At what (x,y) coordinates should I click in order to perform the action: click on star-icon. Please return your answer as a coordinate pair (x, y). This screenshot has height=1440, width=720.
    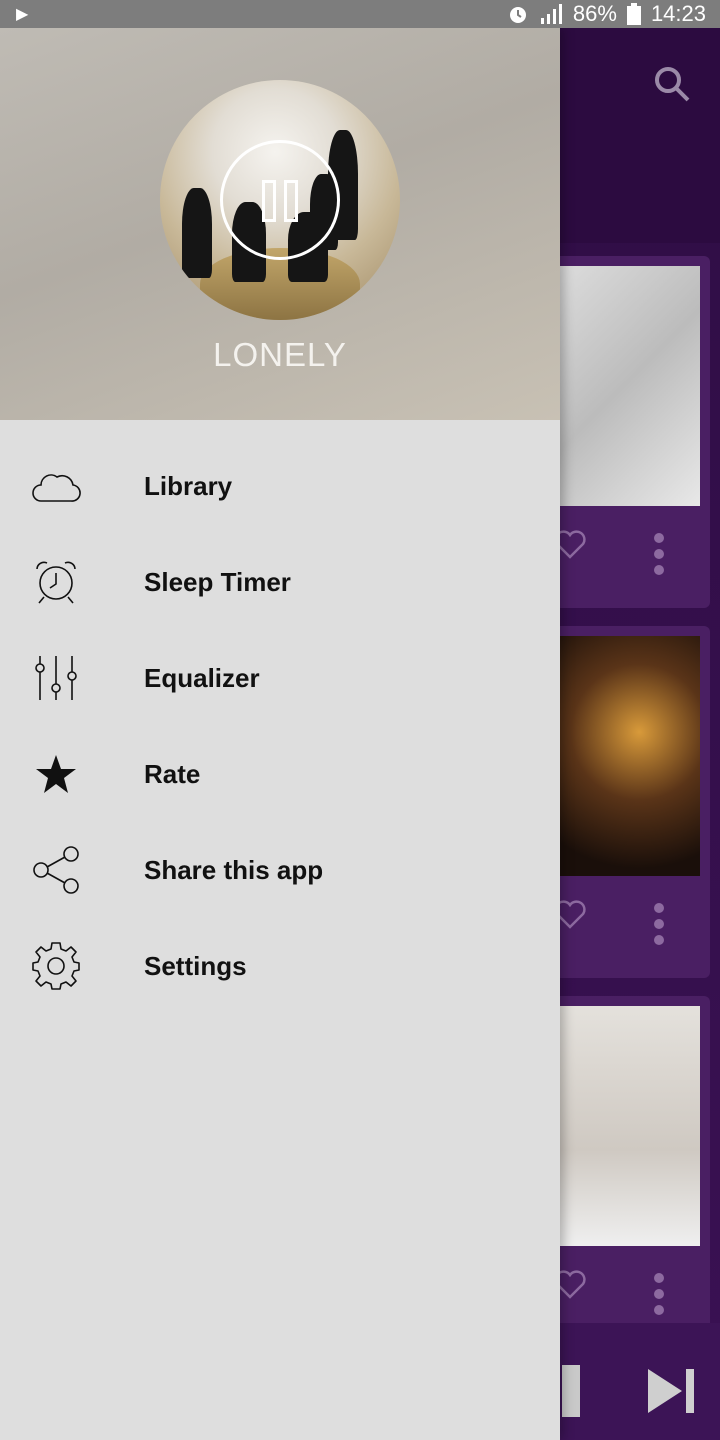
    Looking at the image, I should click on (56, 774).